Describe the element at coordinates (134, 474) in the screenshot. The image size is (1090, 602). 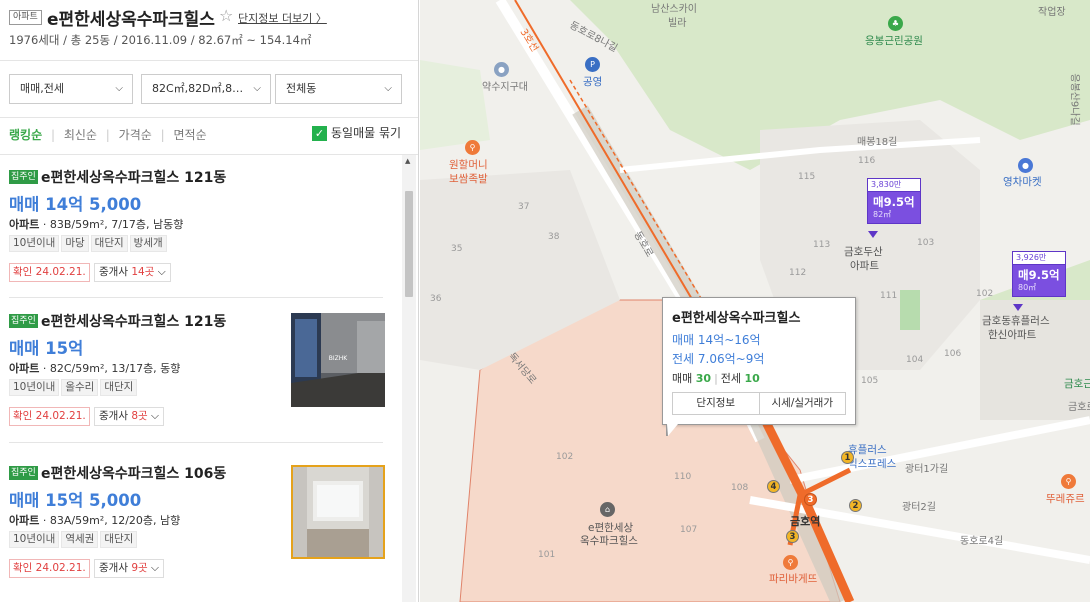
I see `listing-name: e편한세상옥수파크힐스 106동` at that location.